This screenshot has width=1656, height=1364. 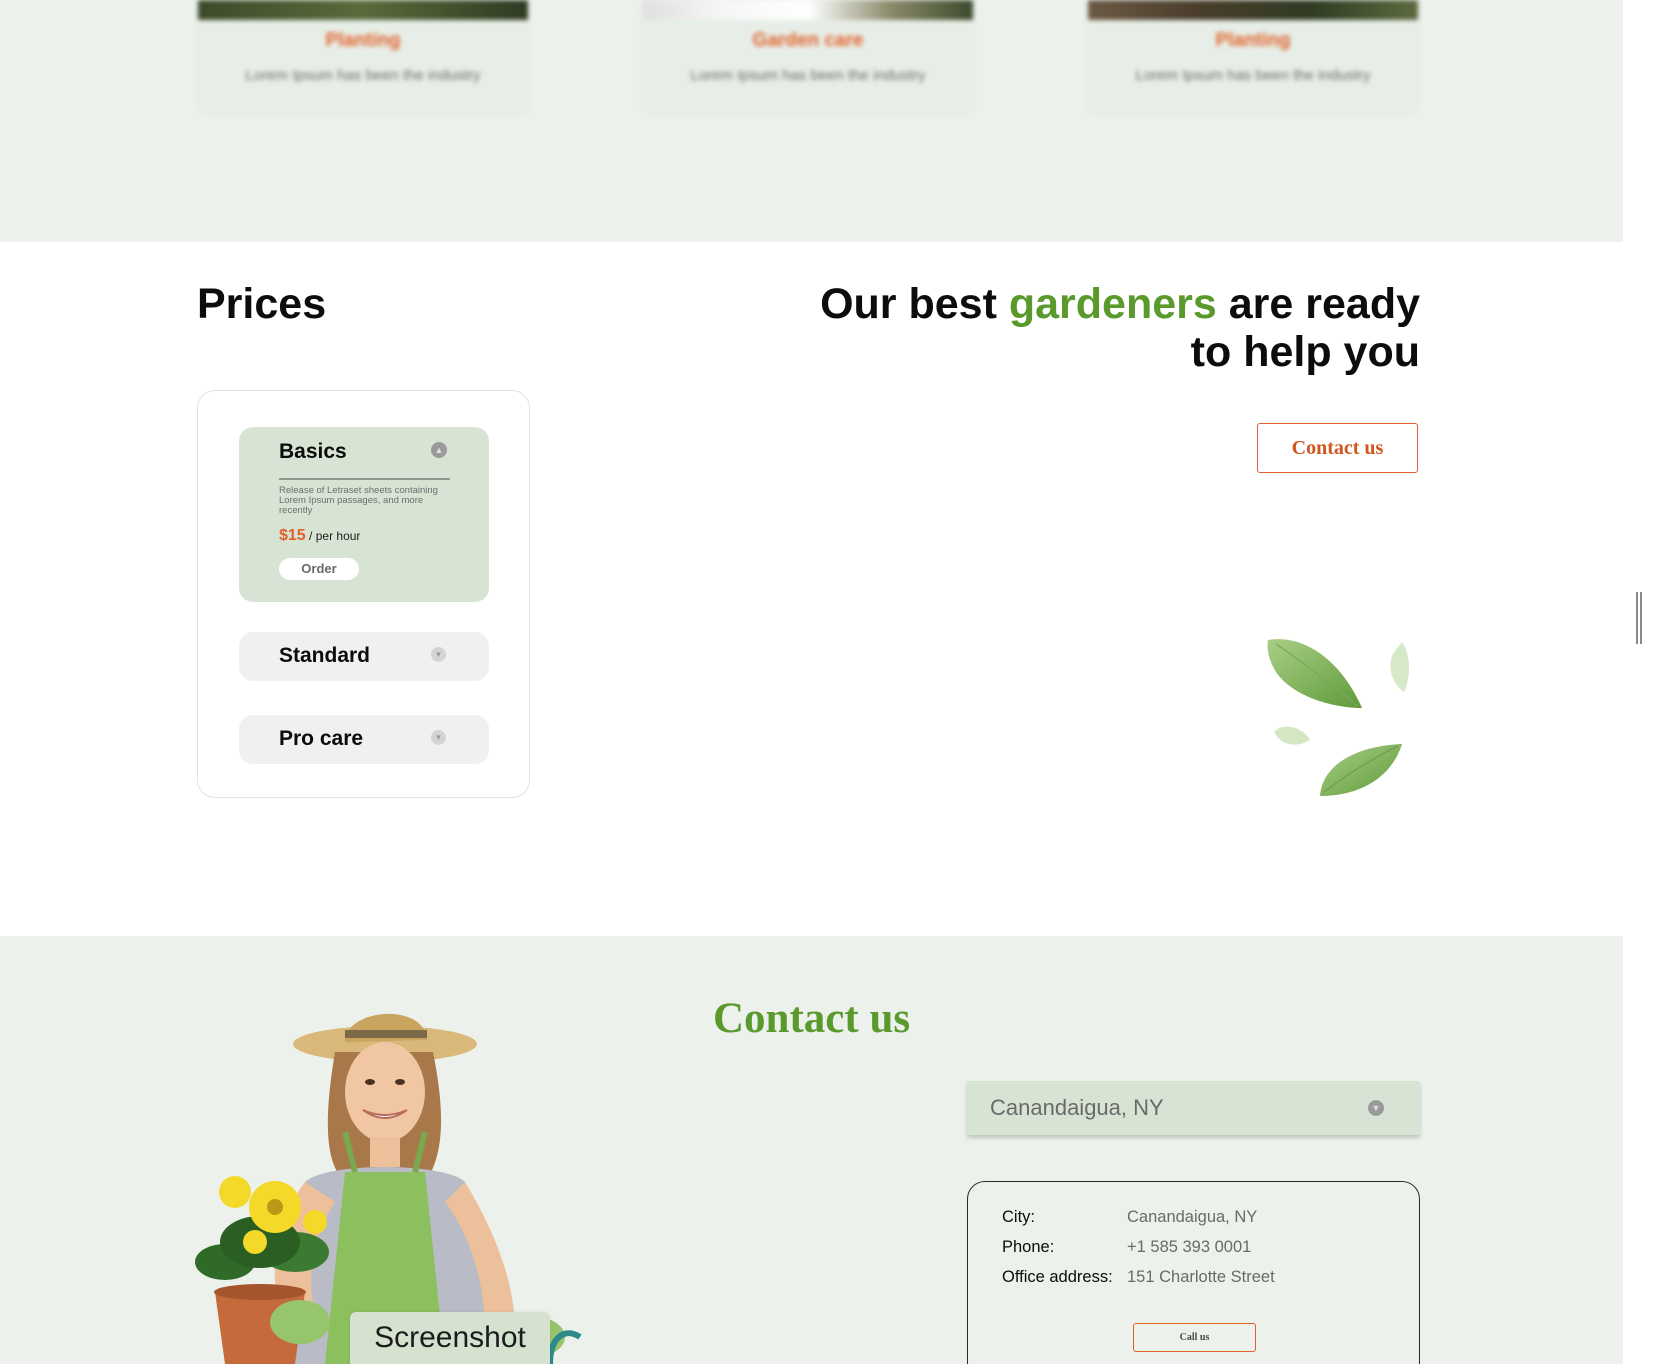 I want to click on screenshot-badge: Screenshot, so click(x=450, y=1338).